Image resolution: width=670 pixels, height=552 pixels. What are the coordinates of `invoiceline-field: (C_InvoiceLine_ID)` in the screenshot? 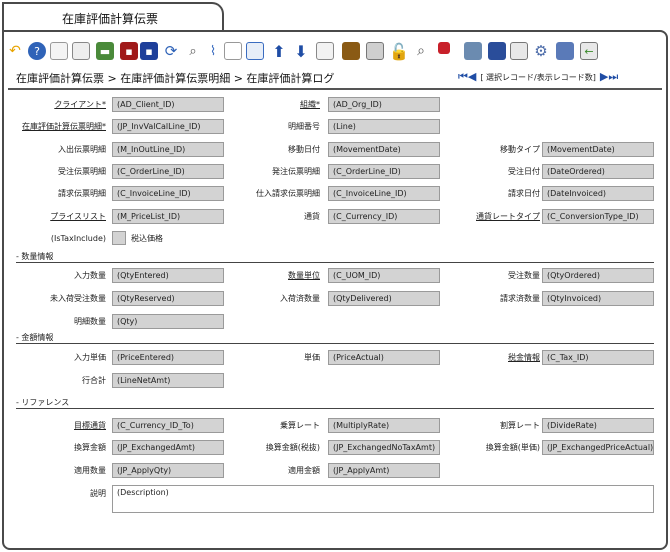 It's located at (168, 193).